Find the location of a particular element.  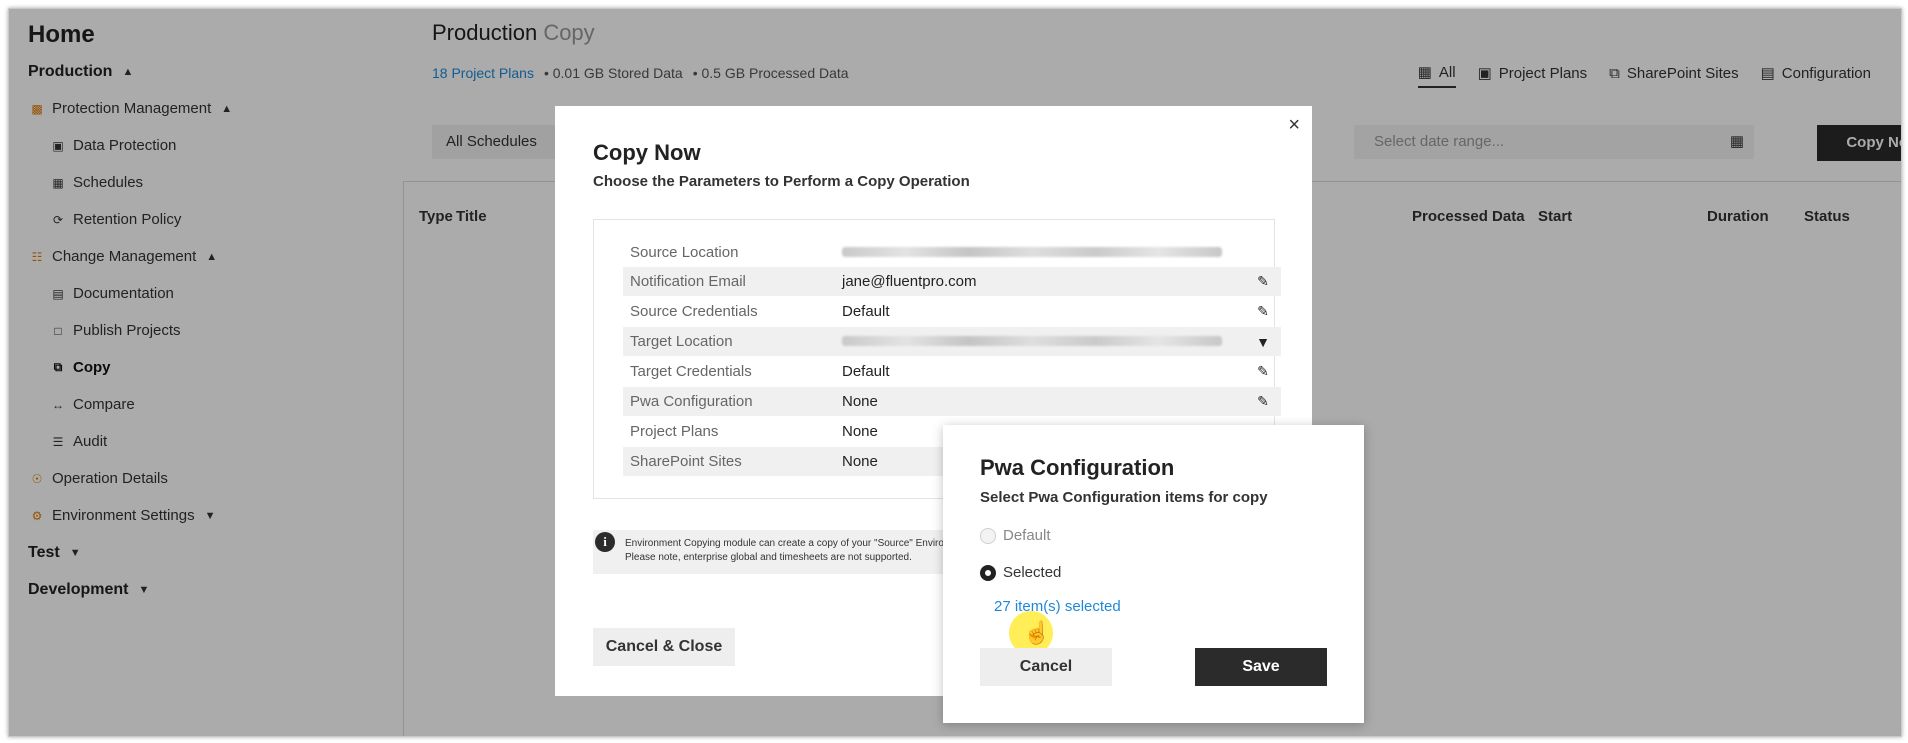

radio-button-checked is located at coordinates (988, 572).